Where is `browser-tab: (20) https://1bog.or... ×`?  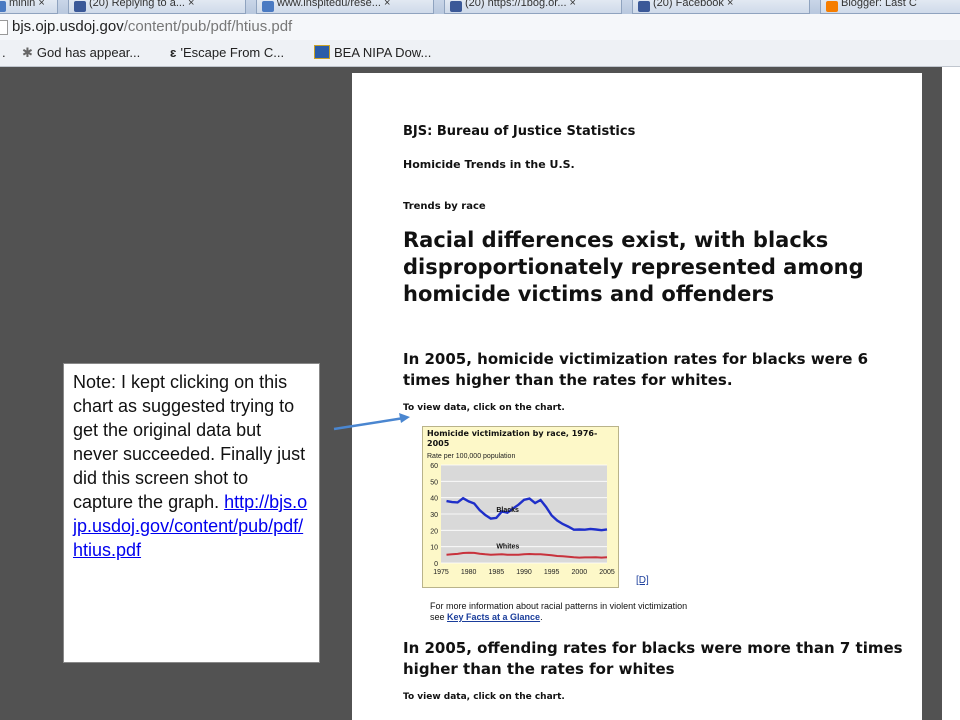 browser-tab: (20) https://1bog.or... × is located at coordinates (533, 7).